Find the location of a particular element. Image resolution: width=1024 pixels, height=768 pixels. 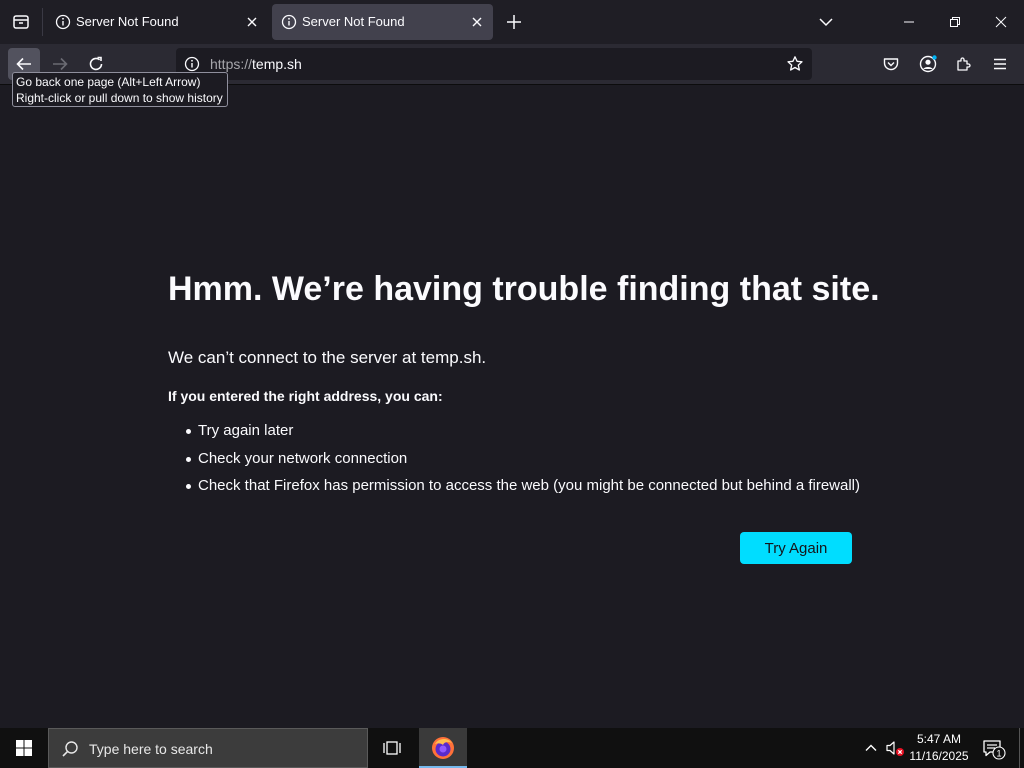

firefox-view-button is located at coordinates (21, 22).